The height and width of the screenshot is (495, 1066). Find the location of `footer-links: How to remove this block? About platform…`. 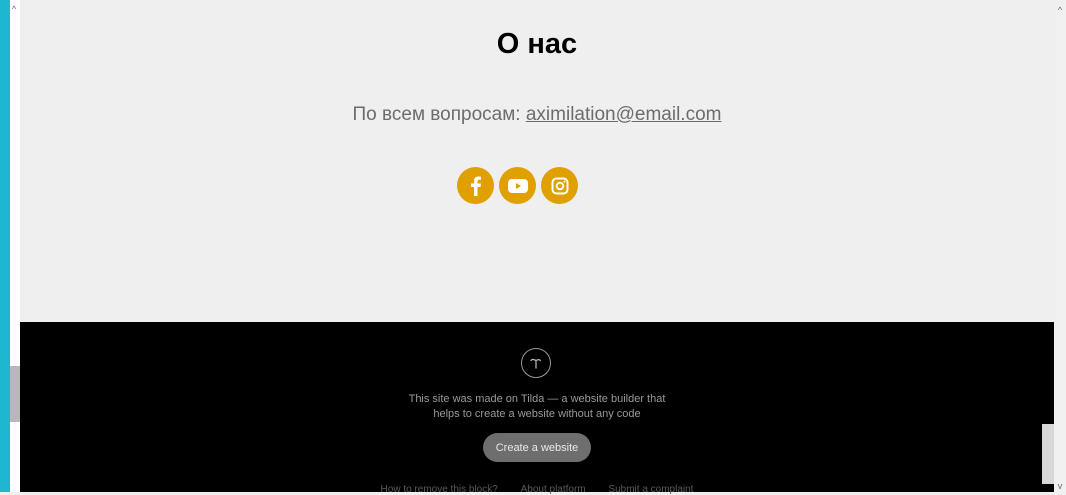

footer-links: How to remove this block? About platform… is located at coordinates (537, 489).